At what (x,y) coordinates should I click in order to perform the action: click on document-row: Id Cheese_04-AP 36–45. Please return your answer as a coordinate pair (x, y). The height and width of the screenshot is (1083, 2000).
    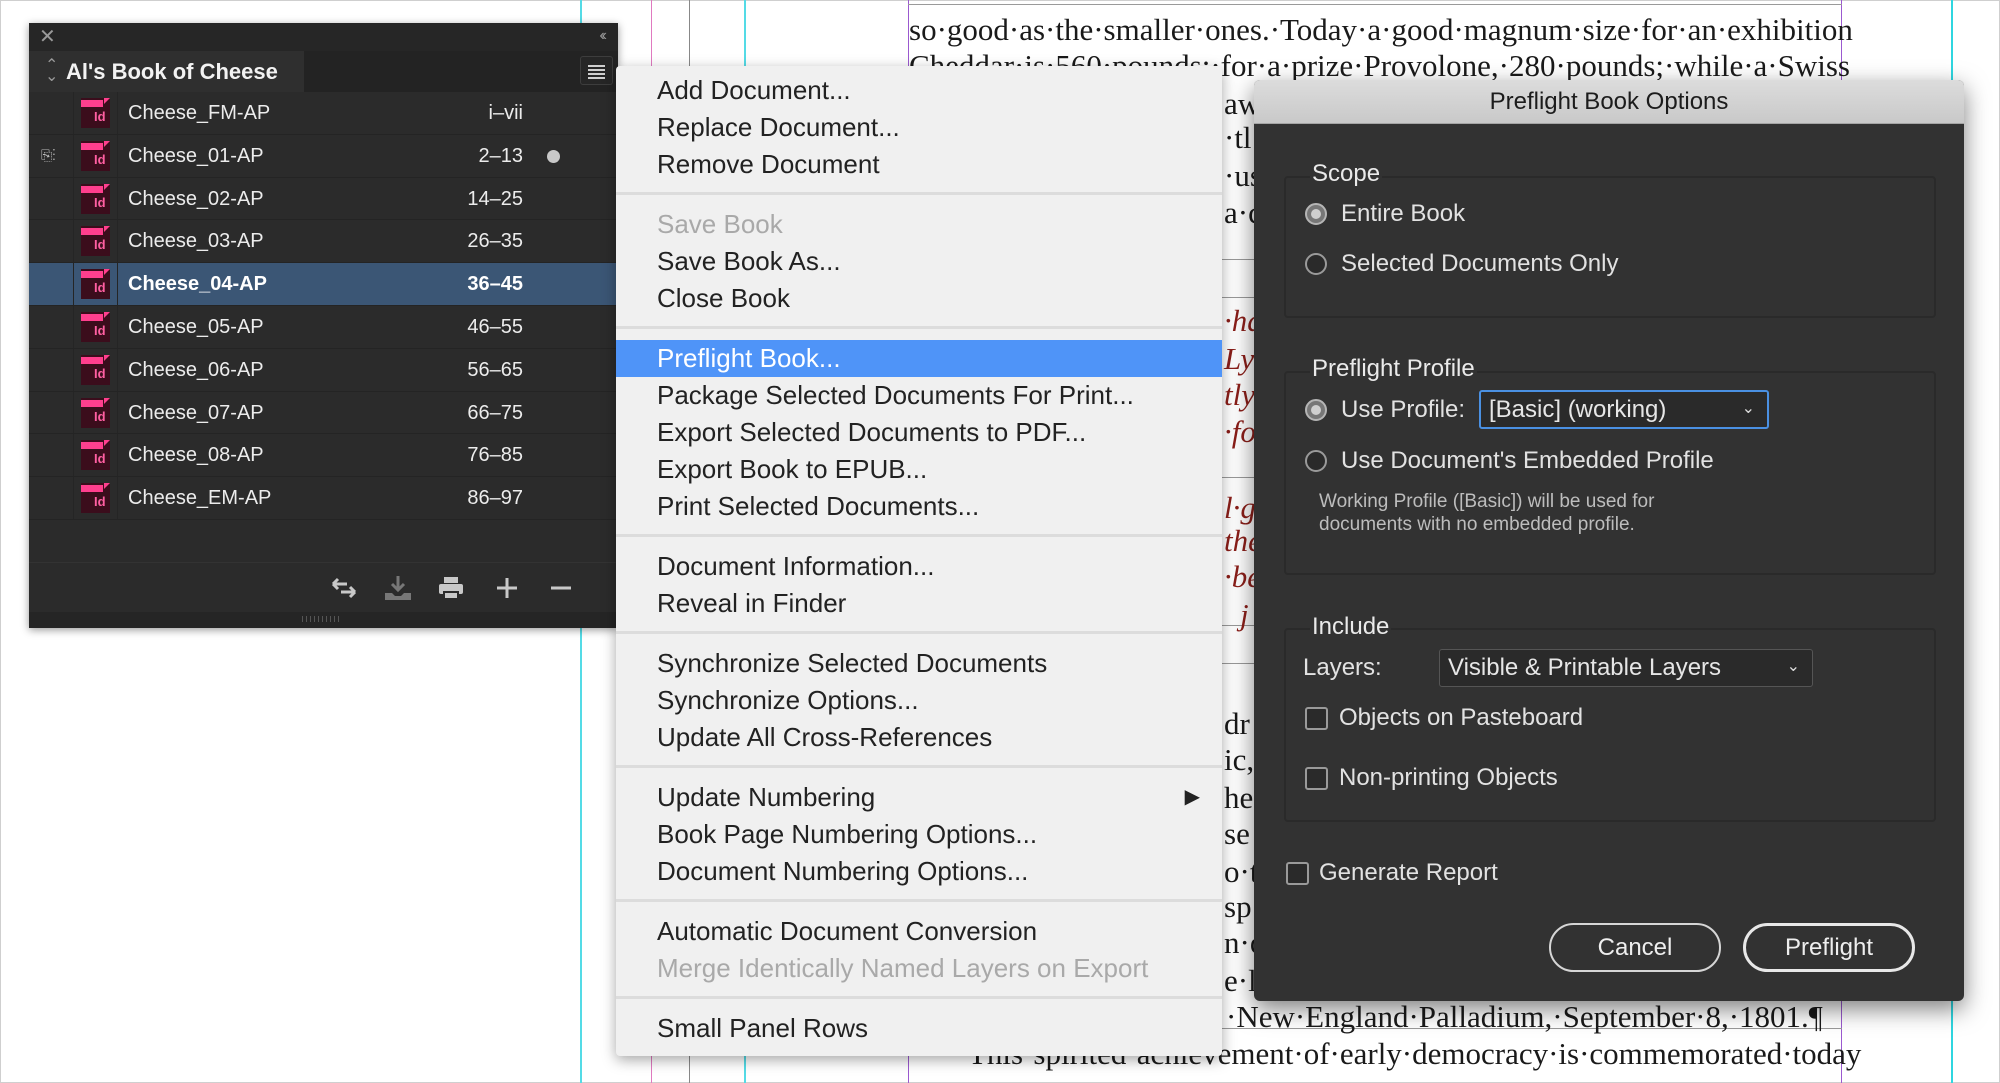
    Looking at the image, I should click on (323, 284).